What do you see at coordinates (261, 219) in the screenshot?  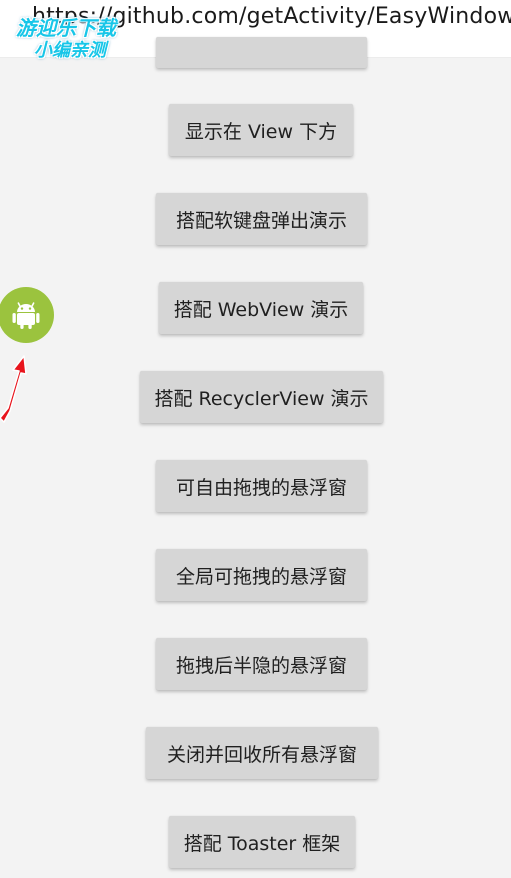 I see `soft-keyboard-demo-button: 搭配软键盘弹出演示` at bounding box center [261, 219].